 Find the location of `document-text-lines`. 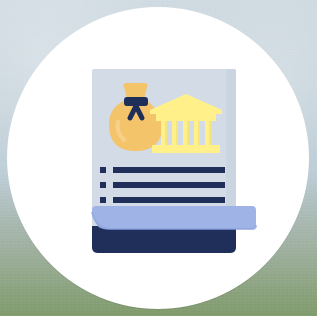

document-text-lines is located at coordinates (162, 185).